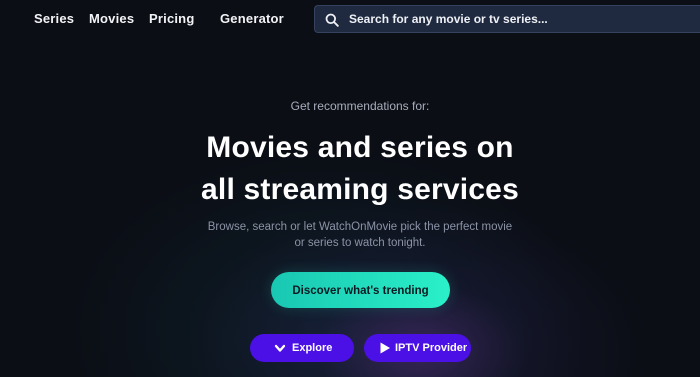  I want to click on nav-link-pricing: Pricing, so click(171, 18).